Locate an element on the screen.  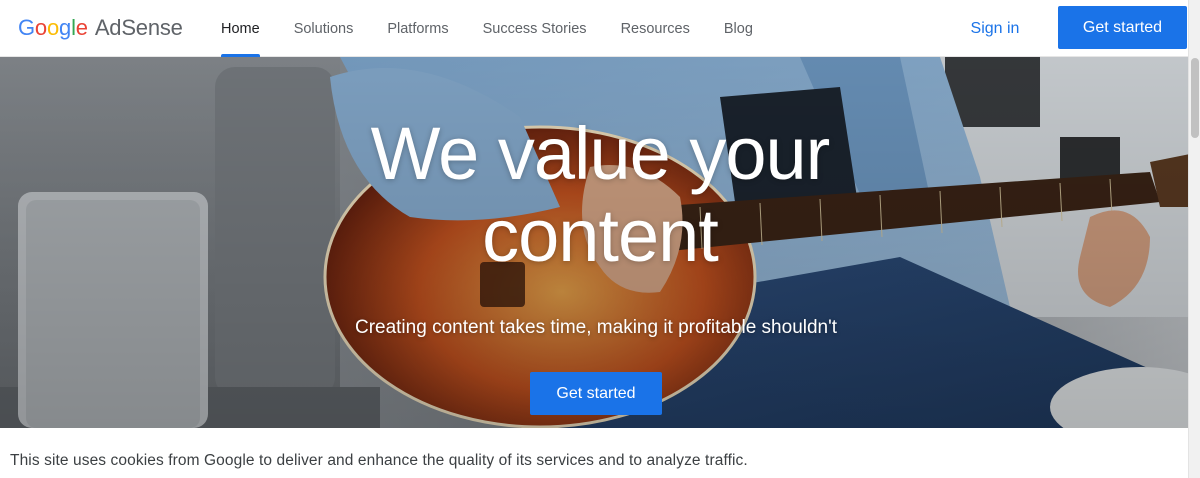
hero-title-line-2: content is located at coordinates (600, 235).